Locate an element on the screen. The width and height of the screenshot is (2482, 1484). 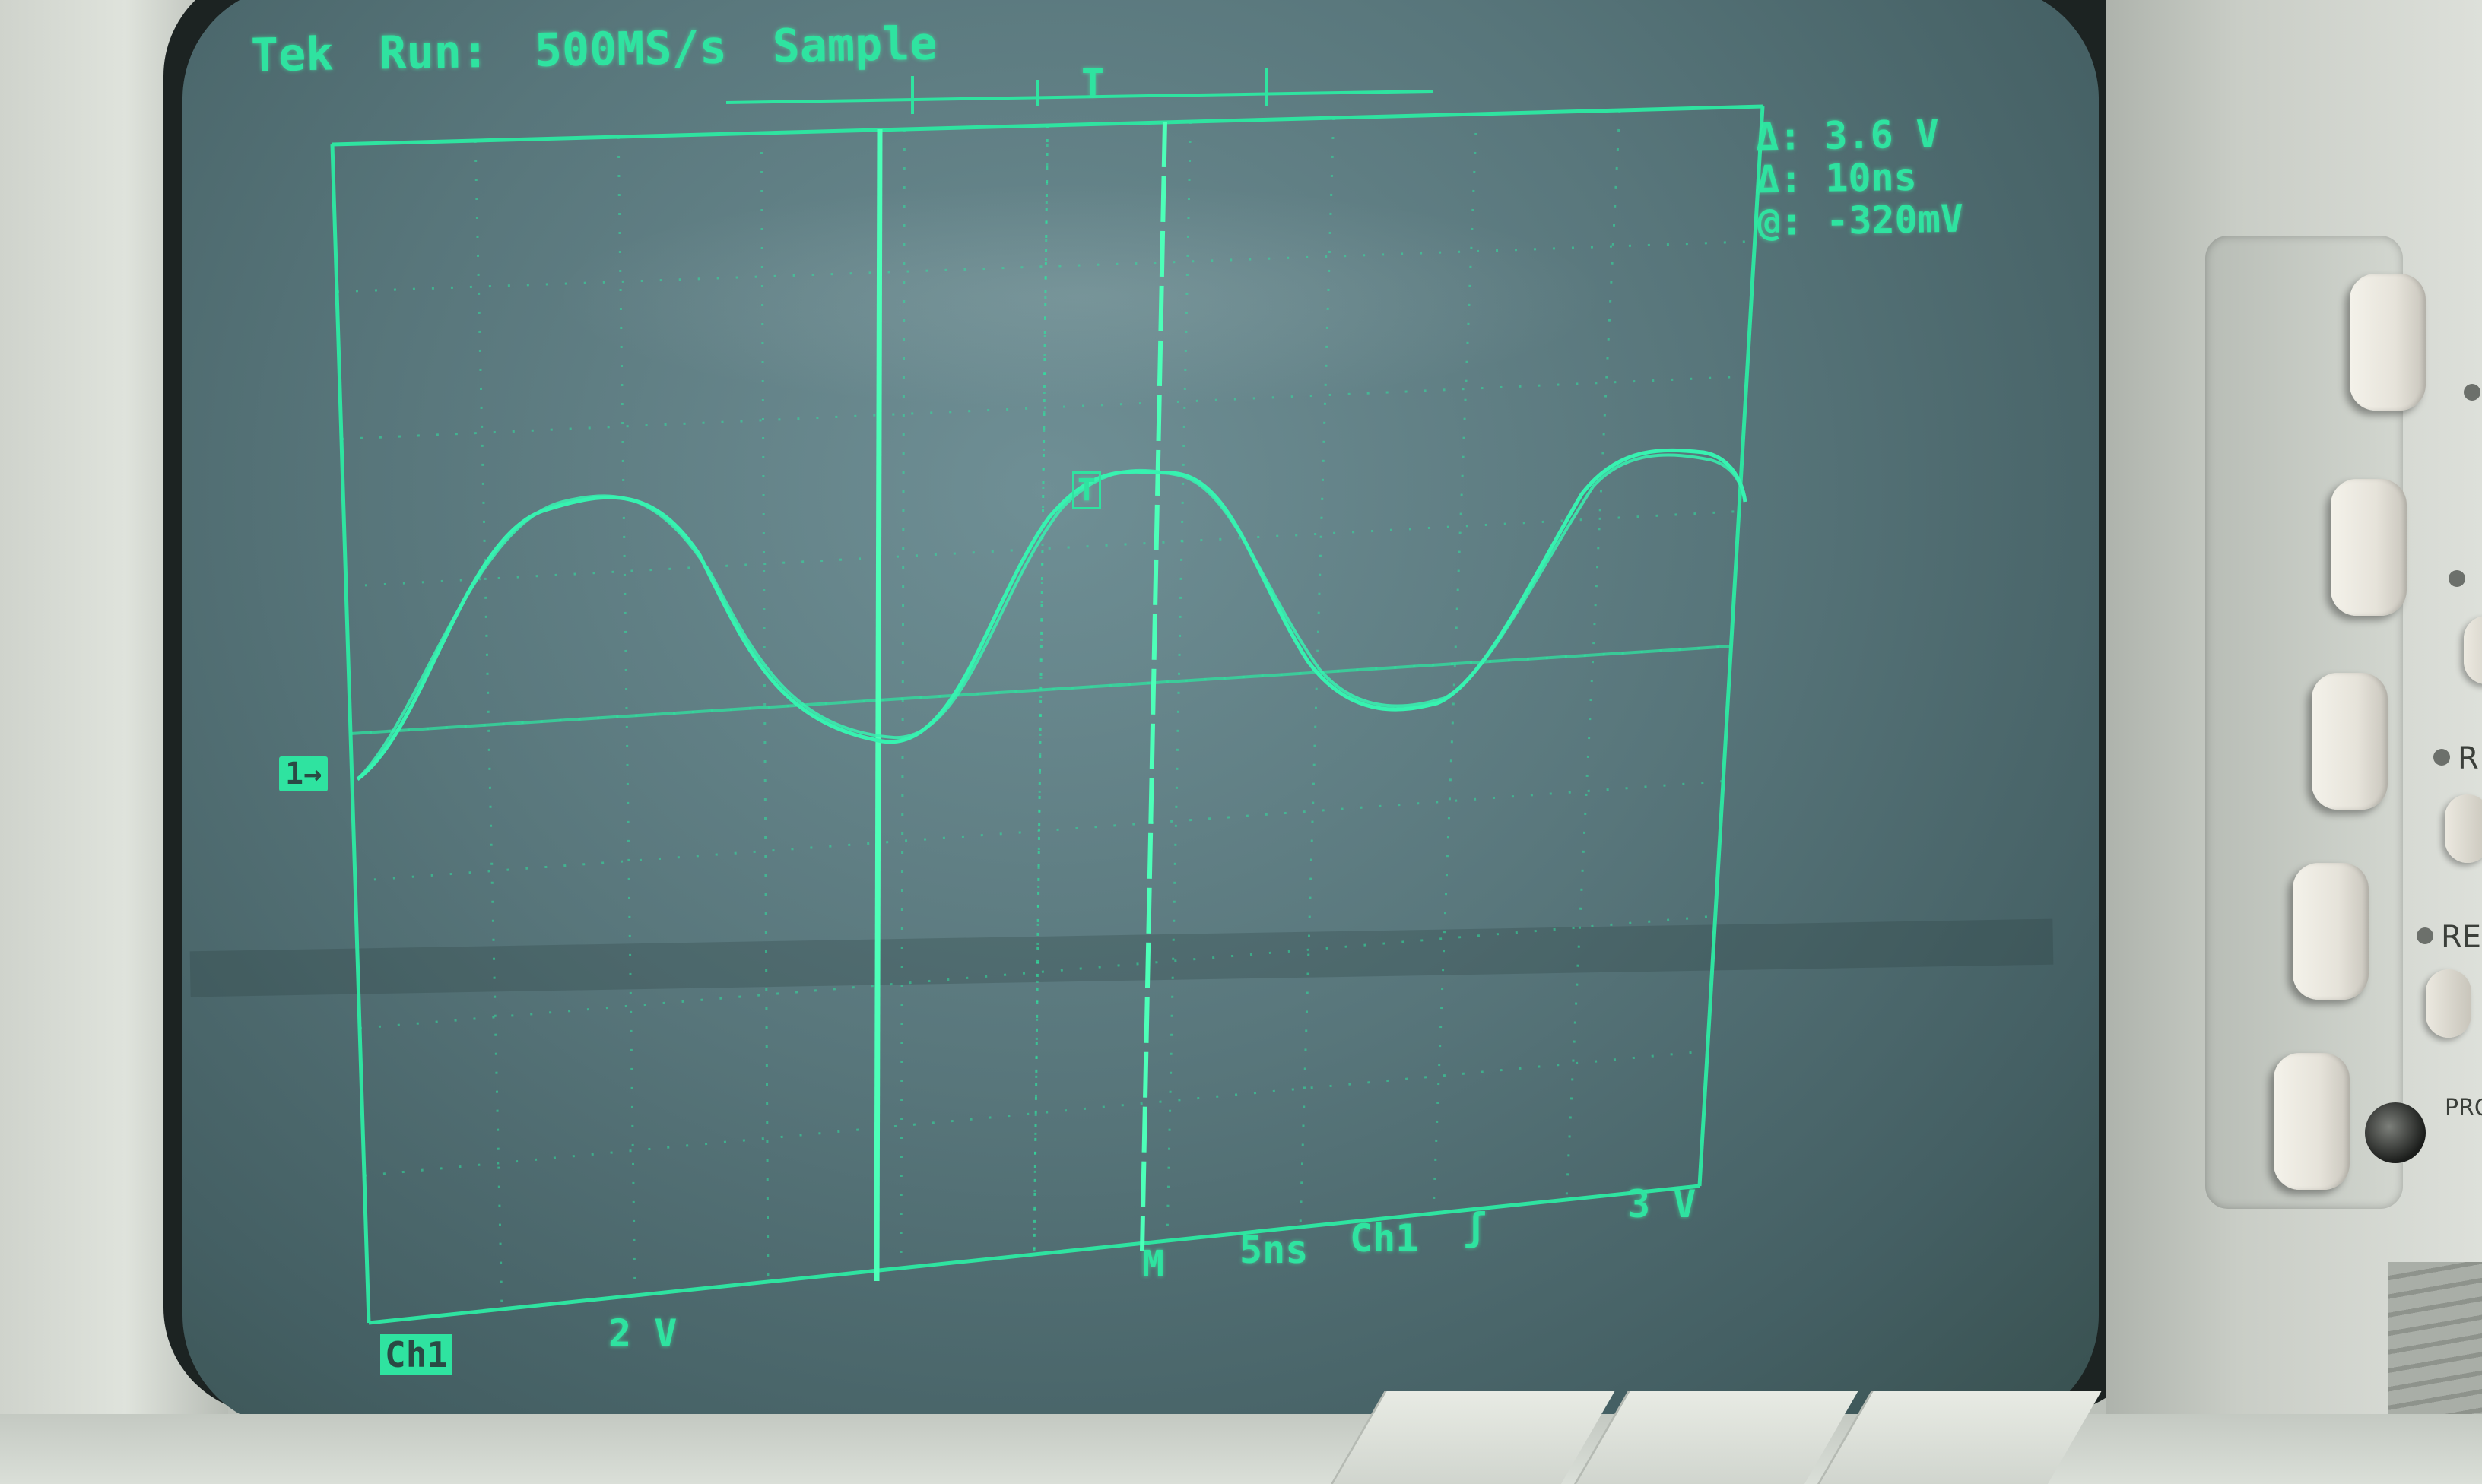
channel-label: Ch1 is located at coordinates (416, 1354).